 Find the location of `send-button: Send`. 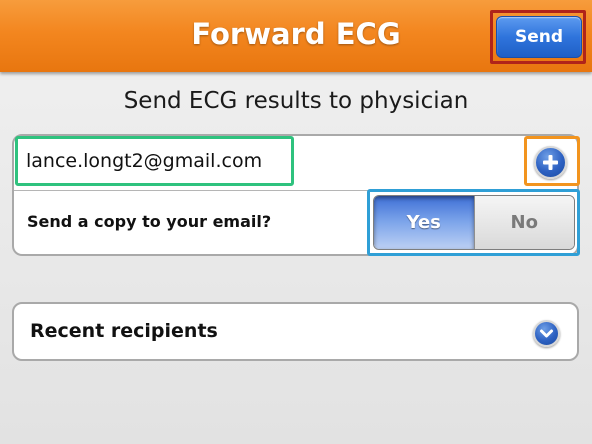

send-button: Send is located at coordinates (539, 37).